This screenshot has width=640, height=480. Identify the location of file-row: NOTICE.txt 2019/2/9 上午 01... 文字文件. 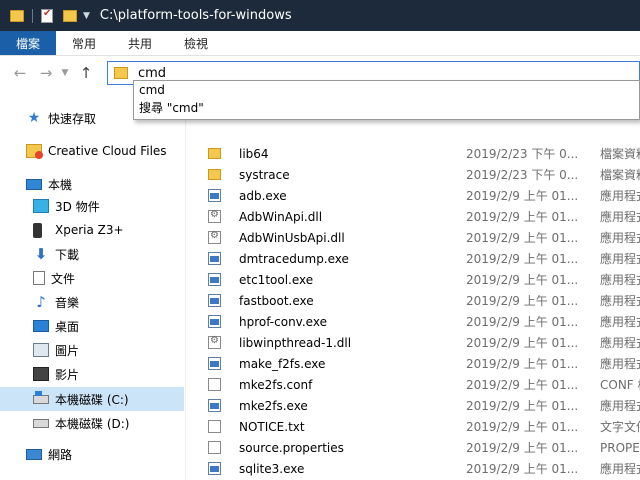
(420, 426).